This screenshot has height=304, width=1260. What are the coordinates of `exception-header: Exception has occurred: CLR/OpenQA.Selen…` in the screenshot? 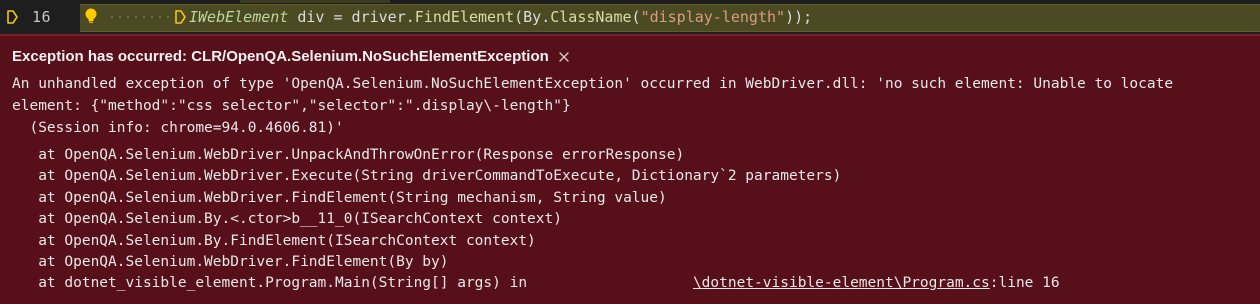 It's located at (291, 56).